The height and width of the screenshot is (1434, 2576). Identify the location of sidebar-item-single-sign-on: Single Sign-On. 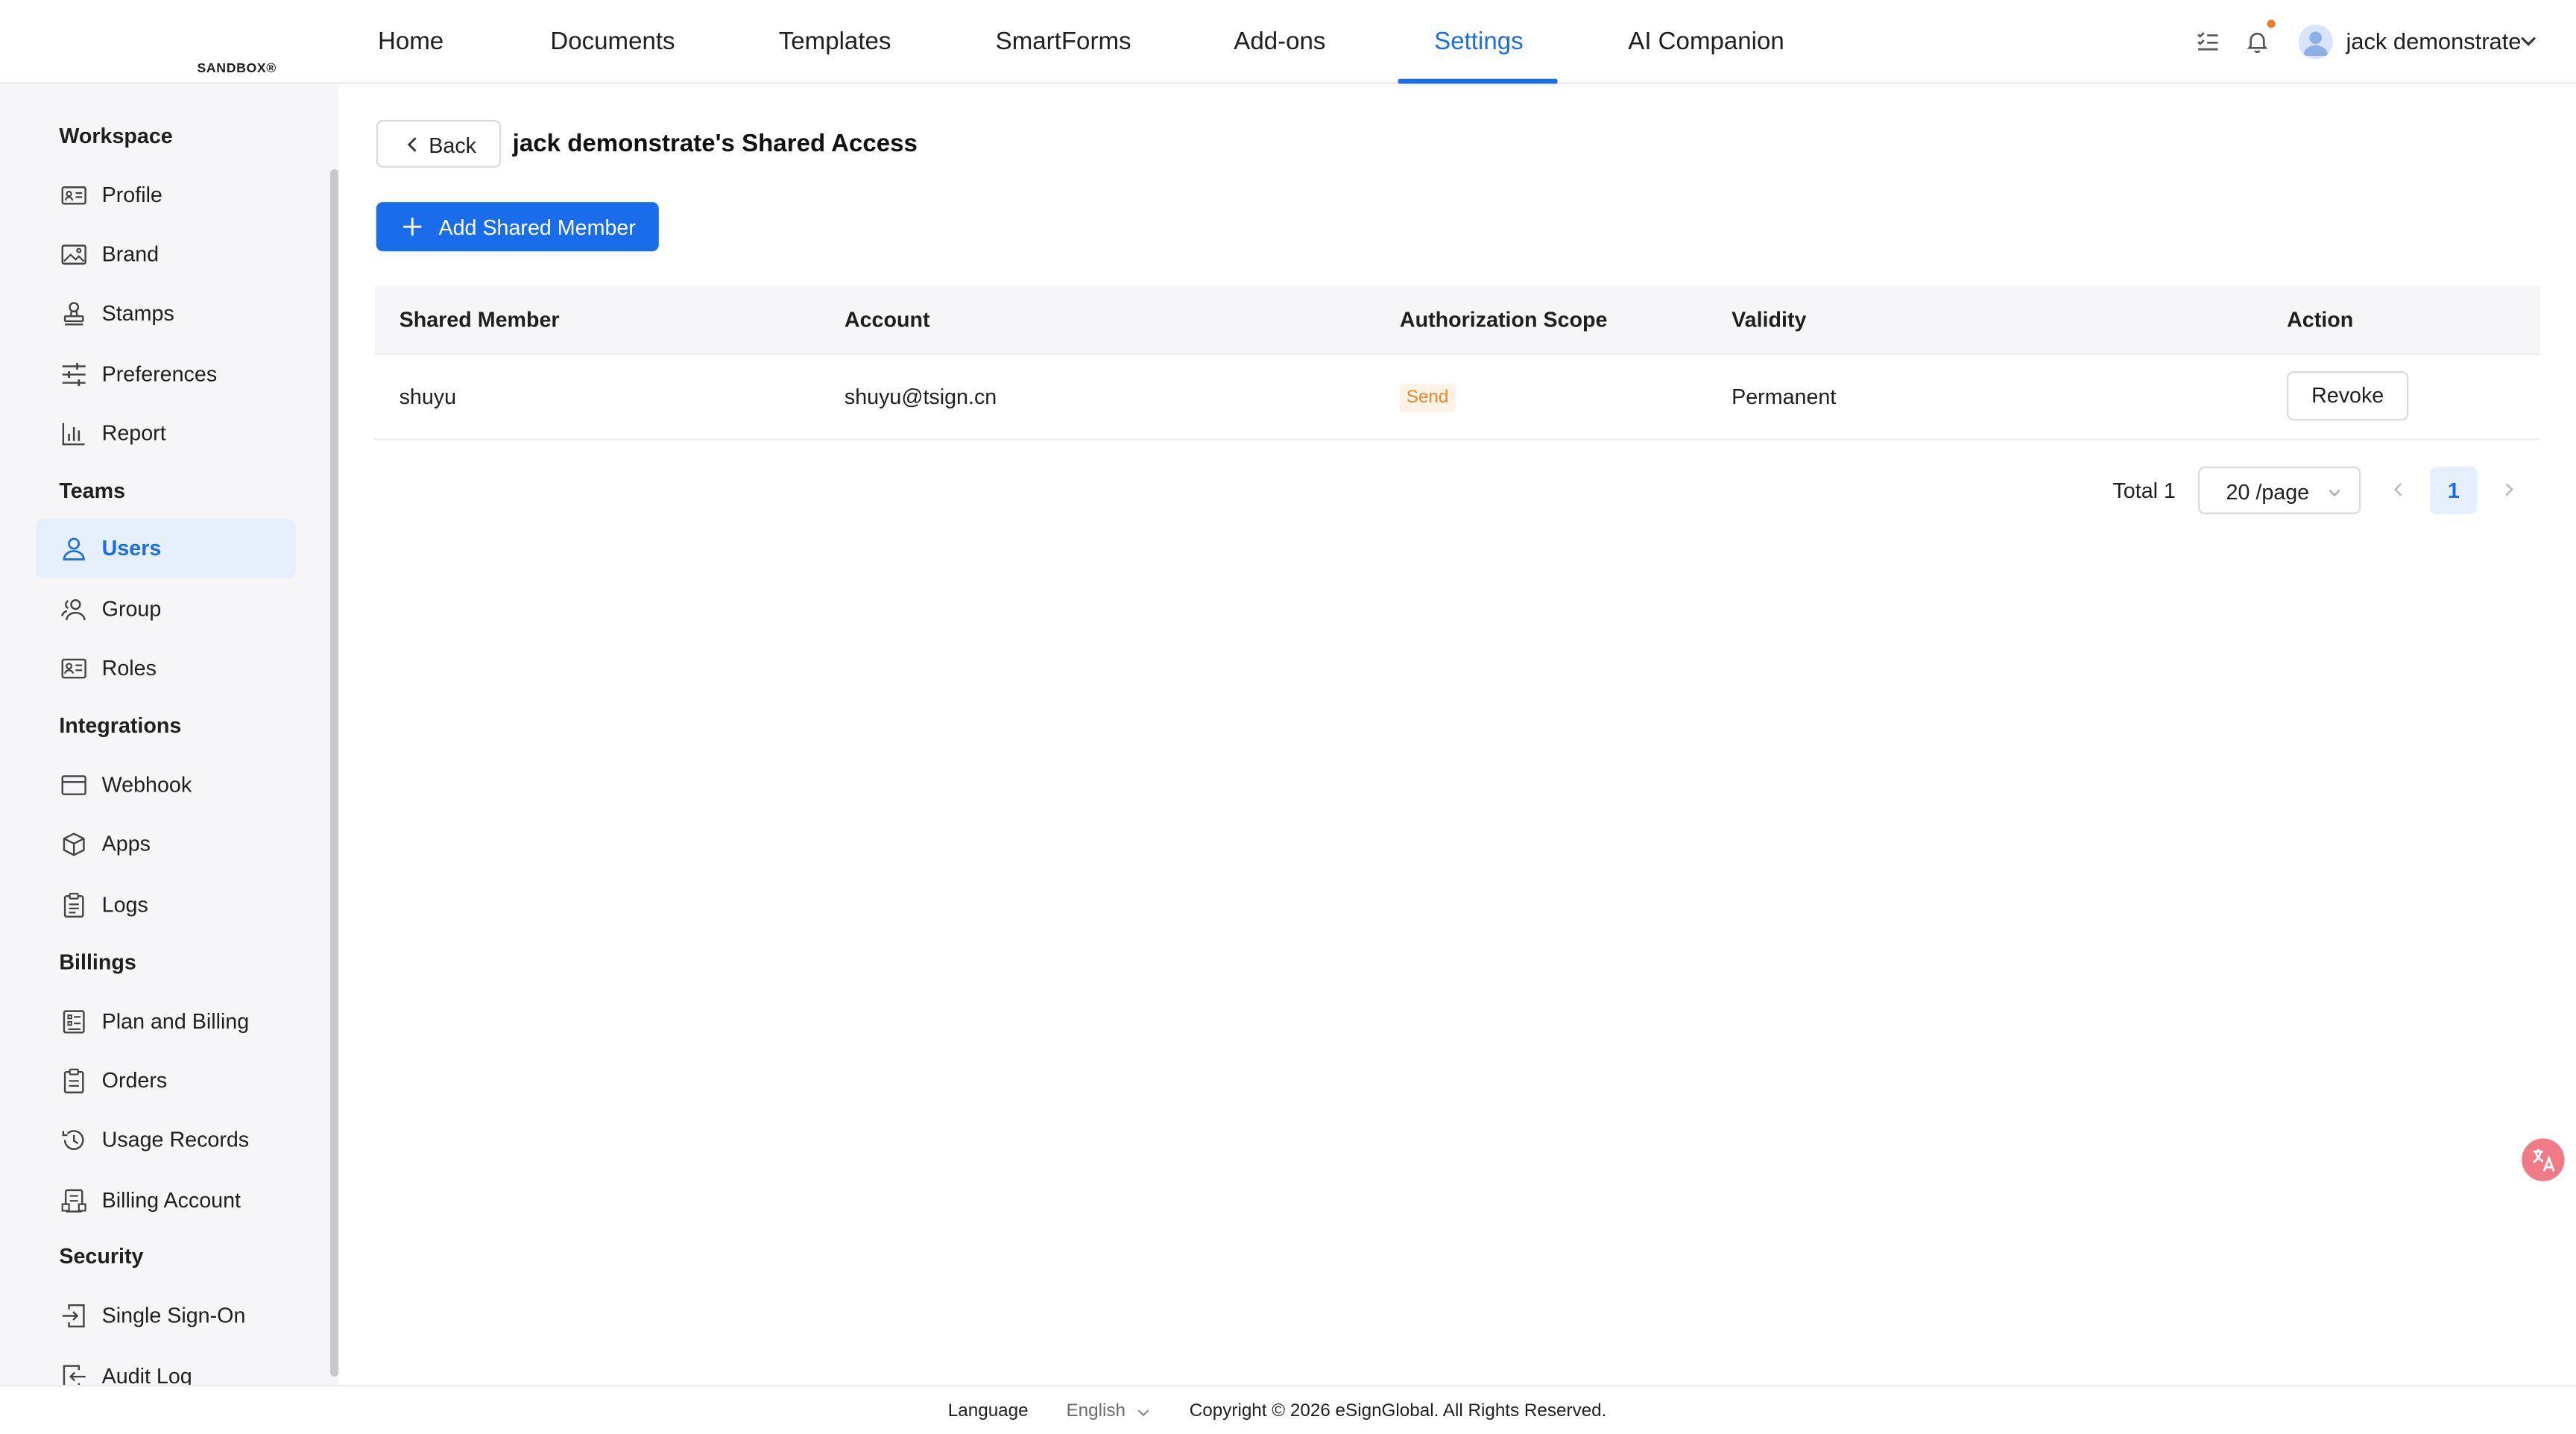
(165, 1315).